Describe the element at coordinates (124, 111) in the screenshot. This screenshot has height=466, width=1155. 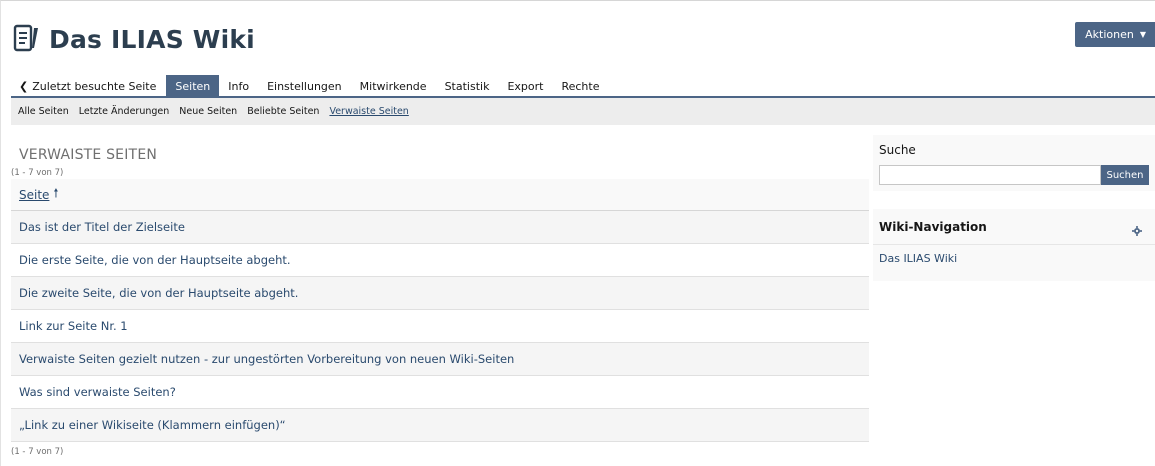
I see `subtab-letzte-aenderungen: Letzte Änderungen` at that location.